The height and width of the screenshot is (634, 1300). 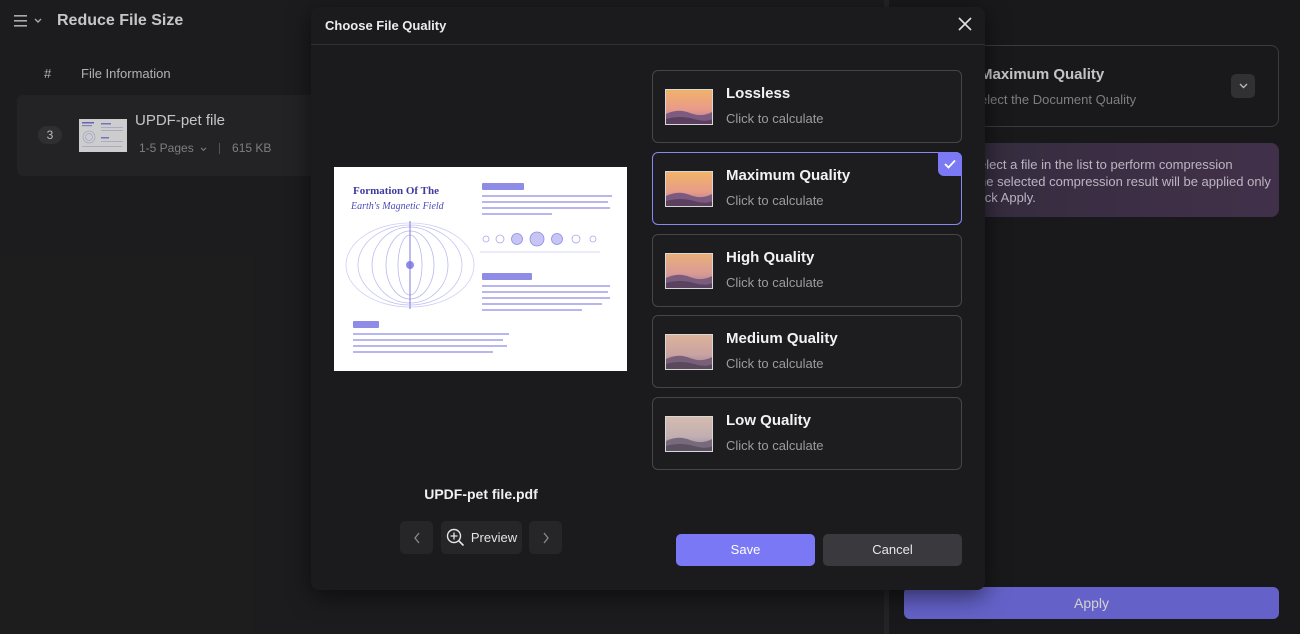 What do you see at coordinates (807, 106) in the screenshot?
I see `quality-option-lossless: Lossless Click to calculate` at bounding box center [807, 106].